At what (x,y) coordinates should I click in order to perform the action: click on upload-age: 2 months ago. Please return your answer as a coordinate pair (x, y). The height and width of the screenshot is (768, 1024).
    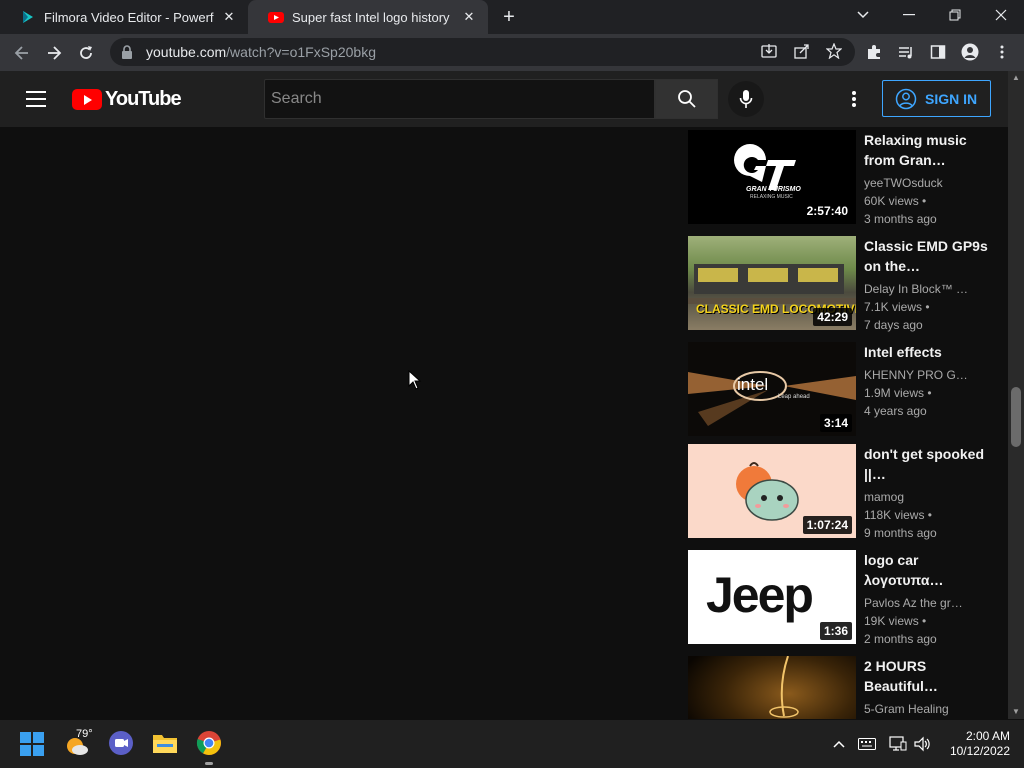
    Looking at the image, I should click on (900, 639).